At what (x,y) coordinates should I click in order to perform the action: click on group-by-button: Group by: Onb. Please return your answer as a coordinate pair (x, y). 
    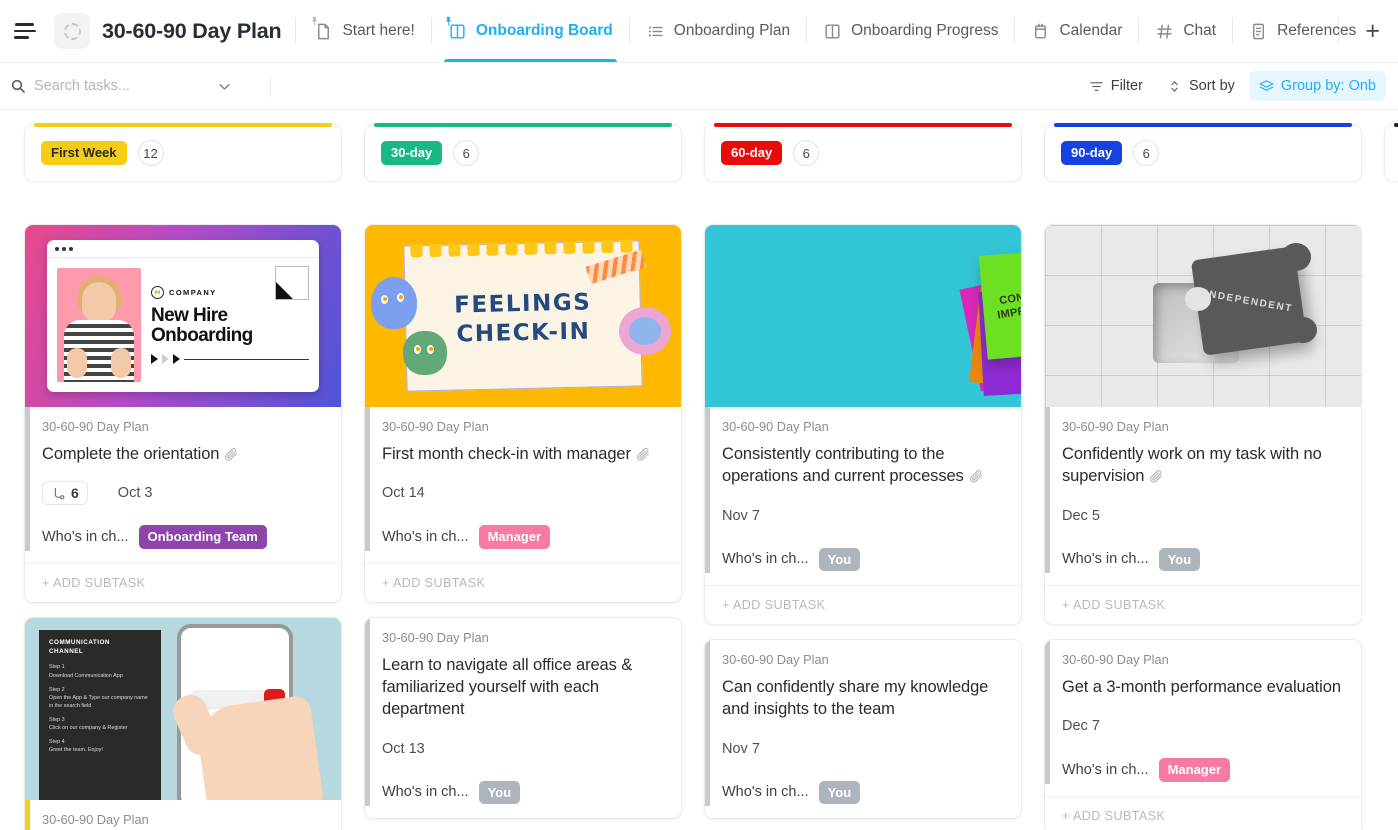
    Looking at the image, I should click on (1317, 86).